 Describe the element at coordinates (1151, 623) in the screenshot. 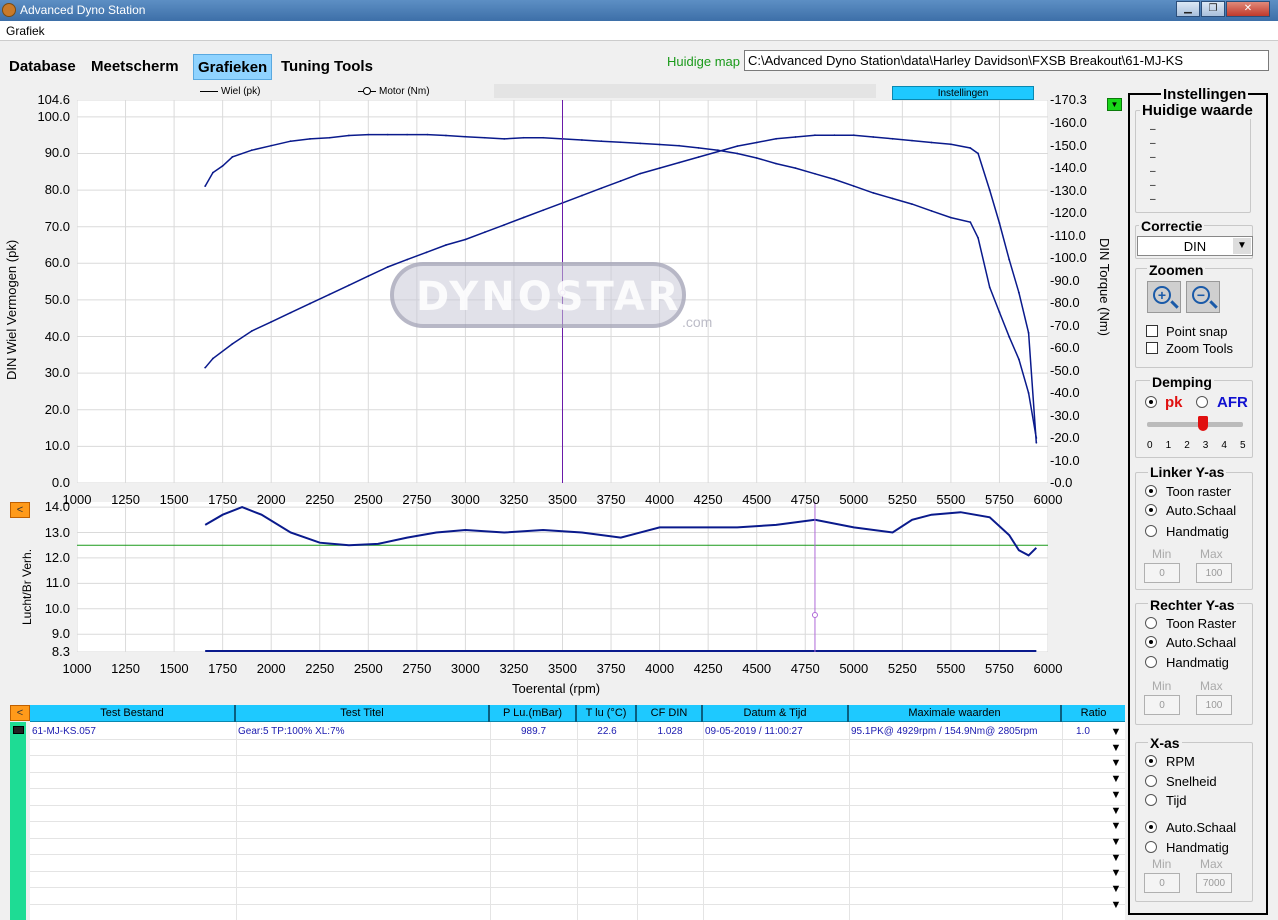

I see `rechter-toon-radio` at that location.